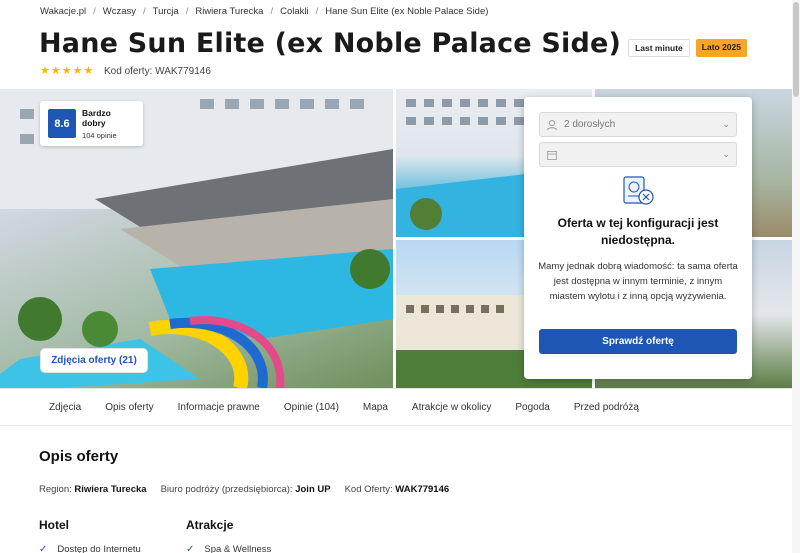 The height and width of the screenshot is (553, 800). Describe the element at coordinates (796, 49) in the screenshot. I see `scrollbar-thumb` at that location.